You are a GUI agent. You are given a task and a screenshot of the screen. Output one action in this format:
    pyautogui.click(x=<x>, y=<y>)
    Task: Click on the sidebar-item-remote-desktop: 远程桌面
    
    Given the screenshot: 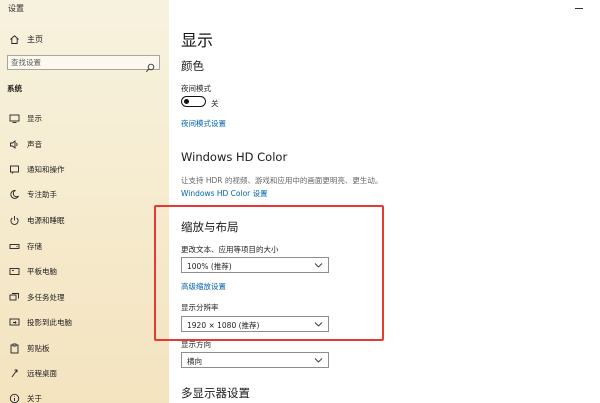 What is the action you would take?
    pyautogui.click(x=83, y=373)
    